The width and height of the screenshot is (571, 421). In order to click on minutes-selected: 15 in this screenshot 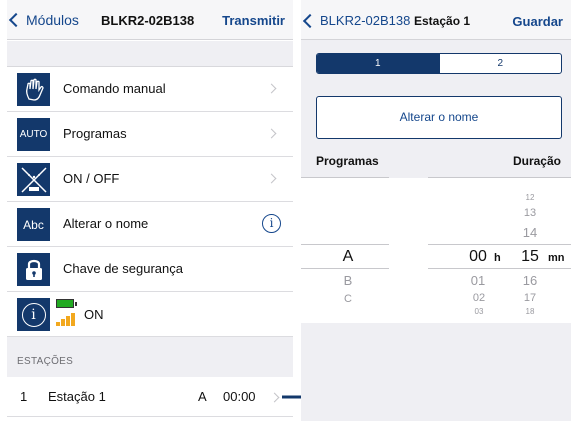, I will do `click(530, 257)`.